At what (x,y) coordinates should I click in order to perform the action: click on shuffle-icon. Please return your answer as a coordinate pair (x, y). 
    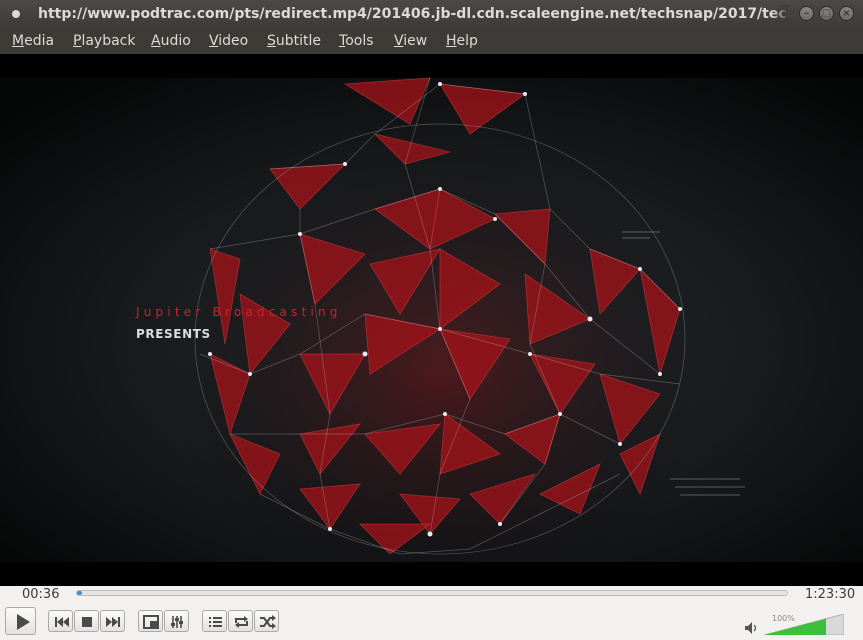
    Looking at the image, I should click on (268, 622).